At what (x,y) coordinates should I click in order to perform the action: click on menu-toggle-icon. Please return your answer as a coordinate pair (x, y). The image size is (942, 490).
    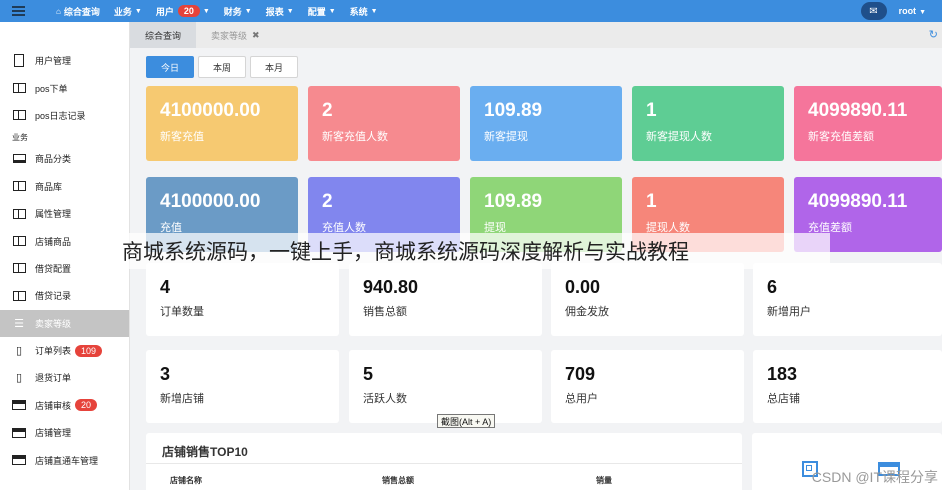
    Looking at the image, I should click on (18, 11).